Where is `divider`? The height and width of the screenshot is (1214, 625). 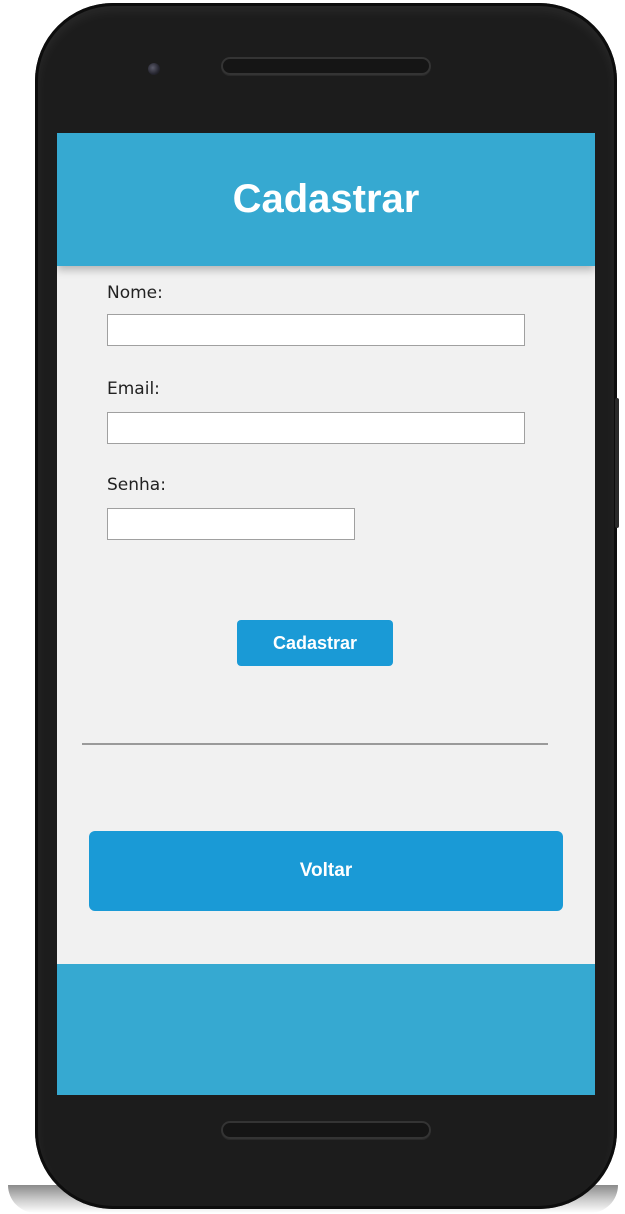 divider is located at coordinates (315, 744).